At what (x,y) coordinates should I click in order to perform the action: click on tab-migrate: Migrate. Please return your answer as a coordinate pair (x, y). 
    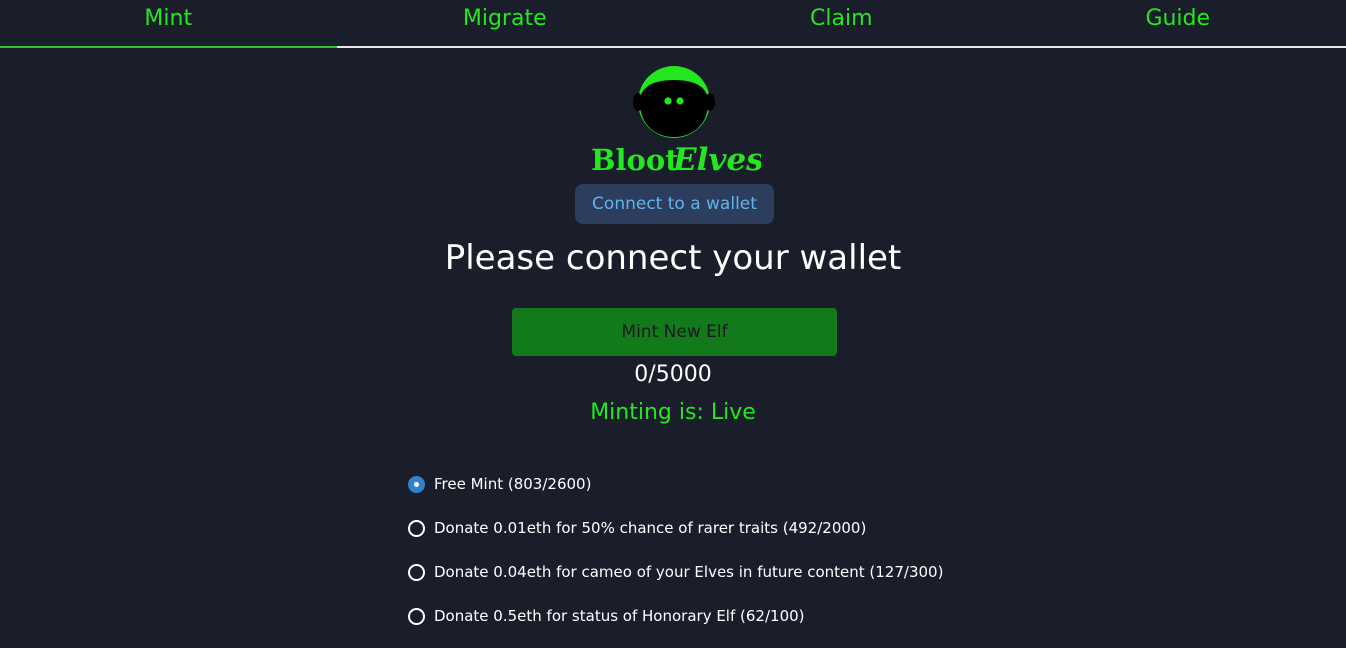
    Looking at the image, I should click on (505, 24).